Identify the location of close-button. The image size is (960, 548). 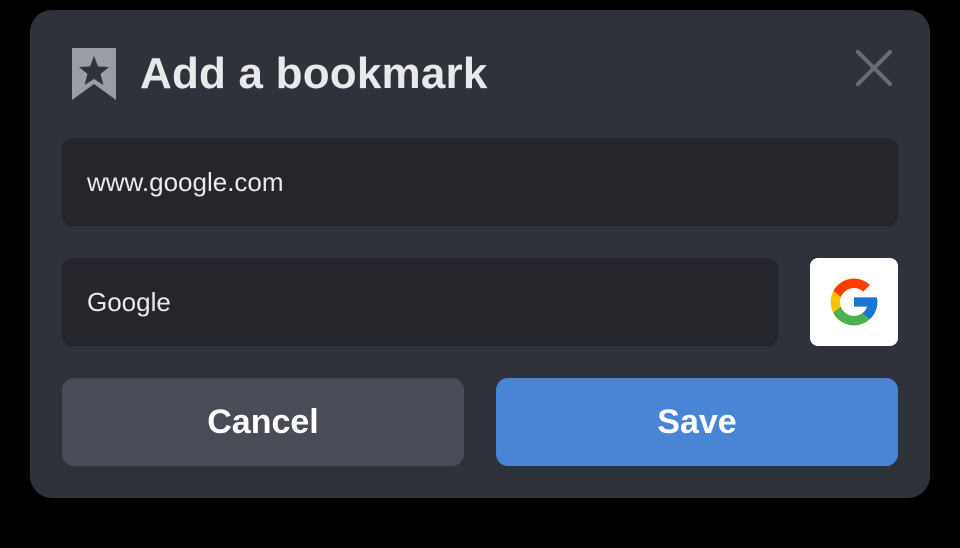
(874, 68).